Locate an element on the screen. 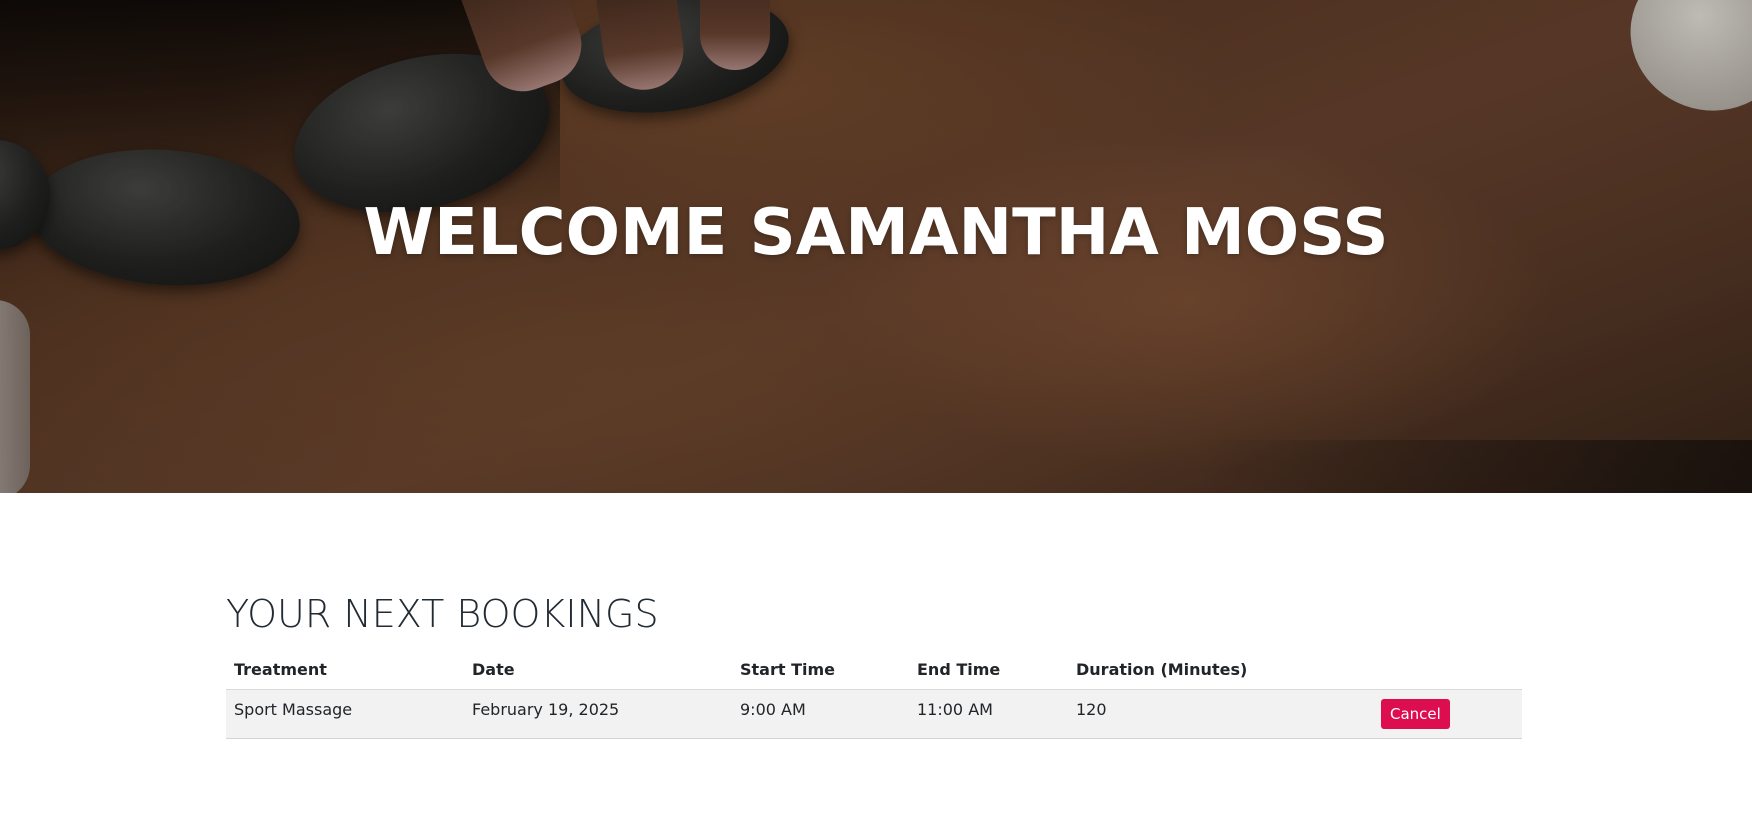  column-header-duration: Duration (Minutes) is located at coordinates (1220, 671).